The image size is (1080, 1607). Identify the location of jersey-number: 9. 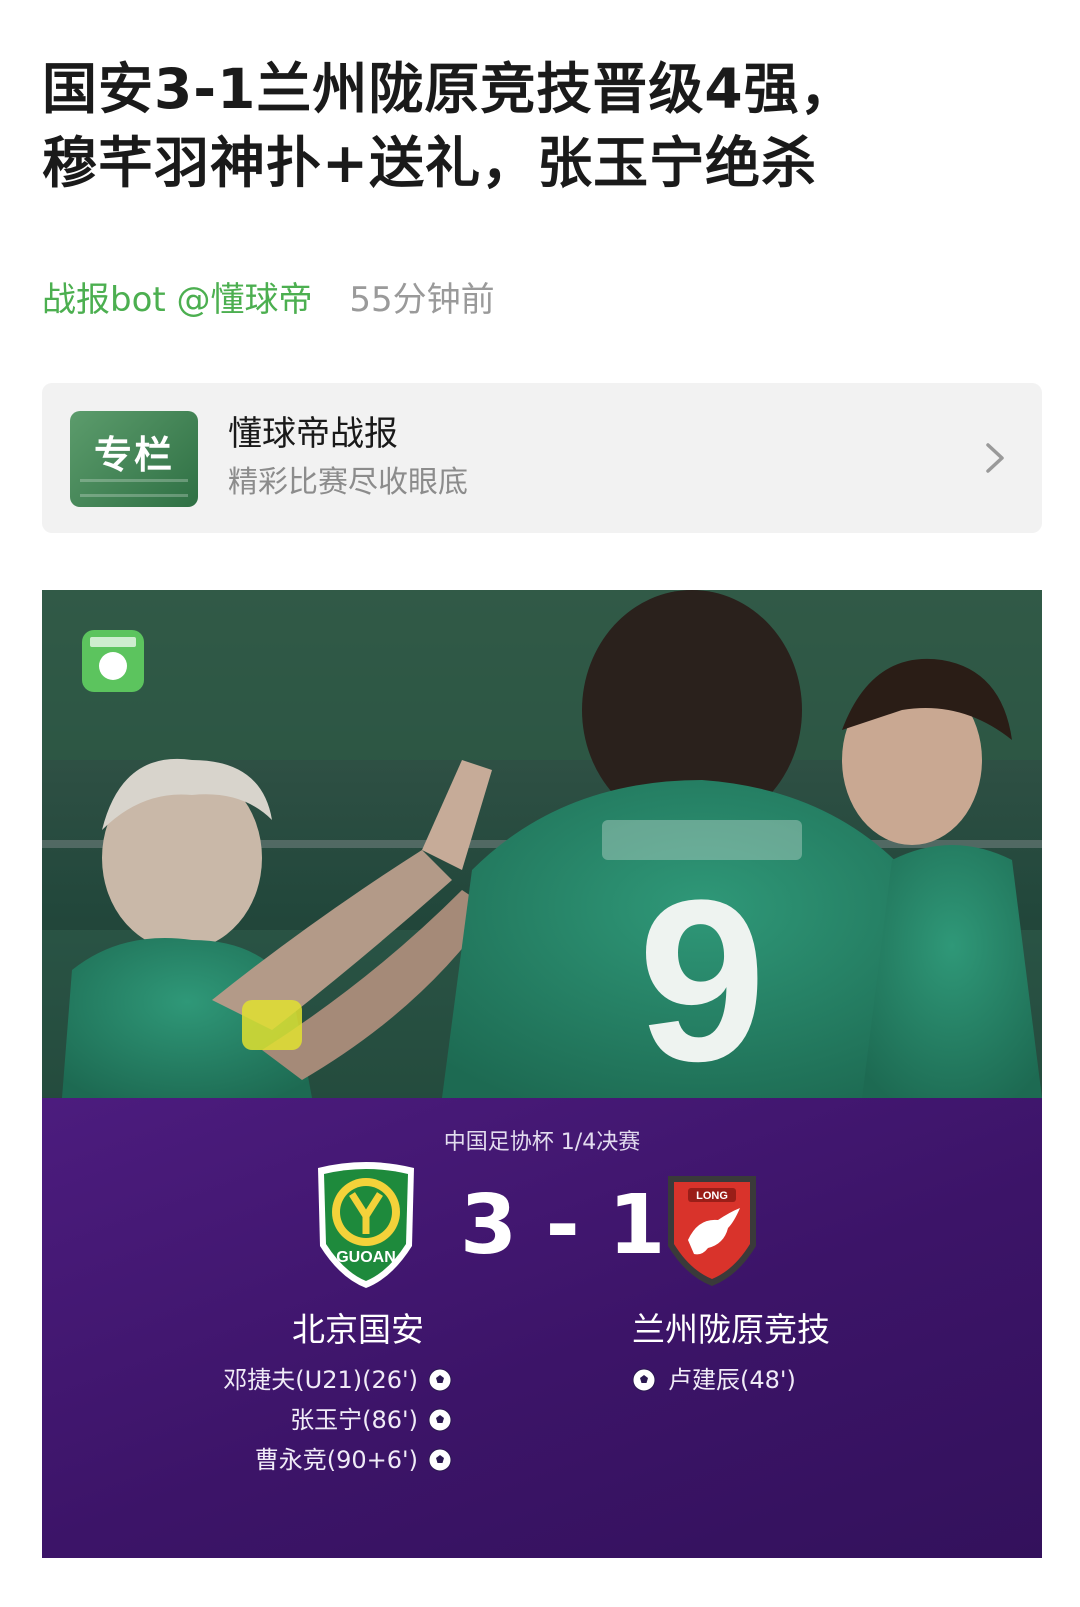
(702, 975).